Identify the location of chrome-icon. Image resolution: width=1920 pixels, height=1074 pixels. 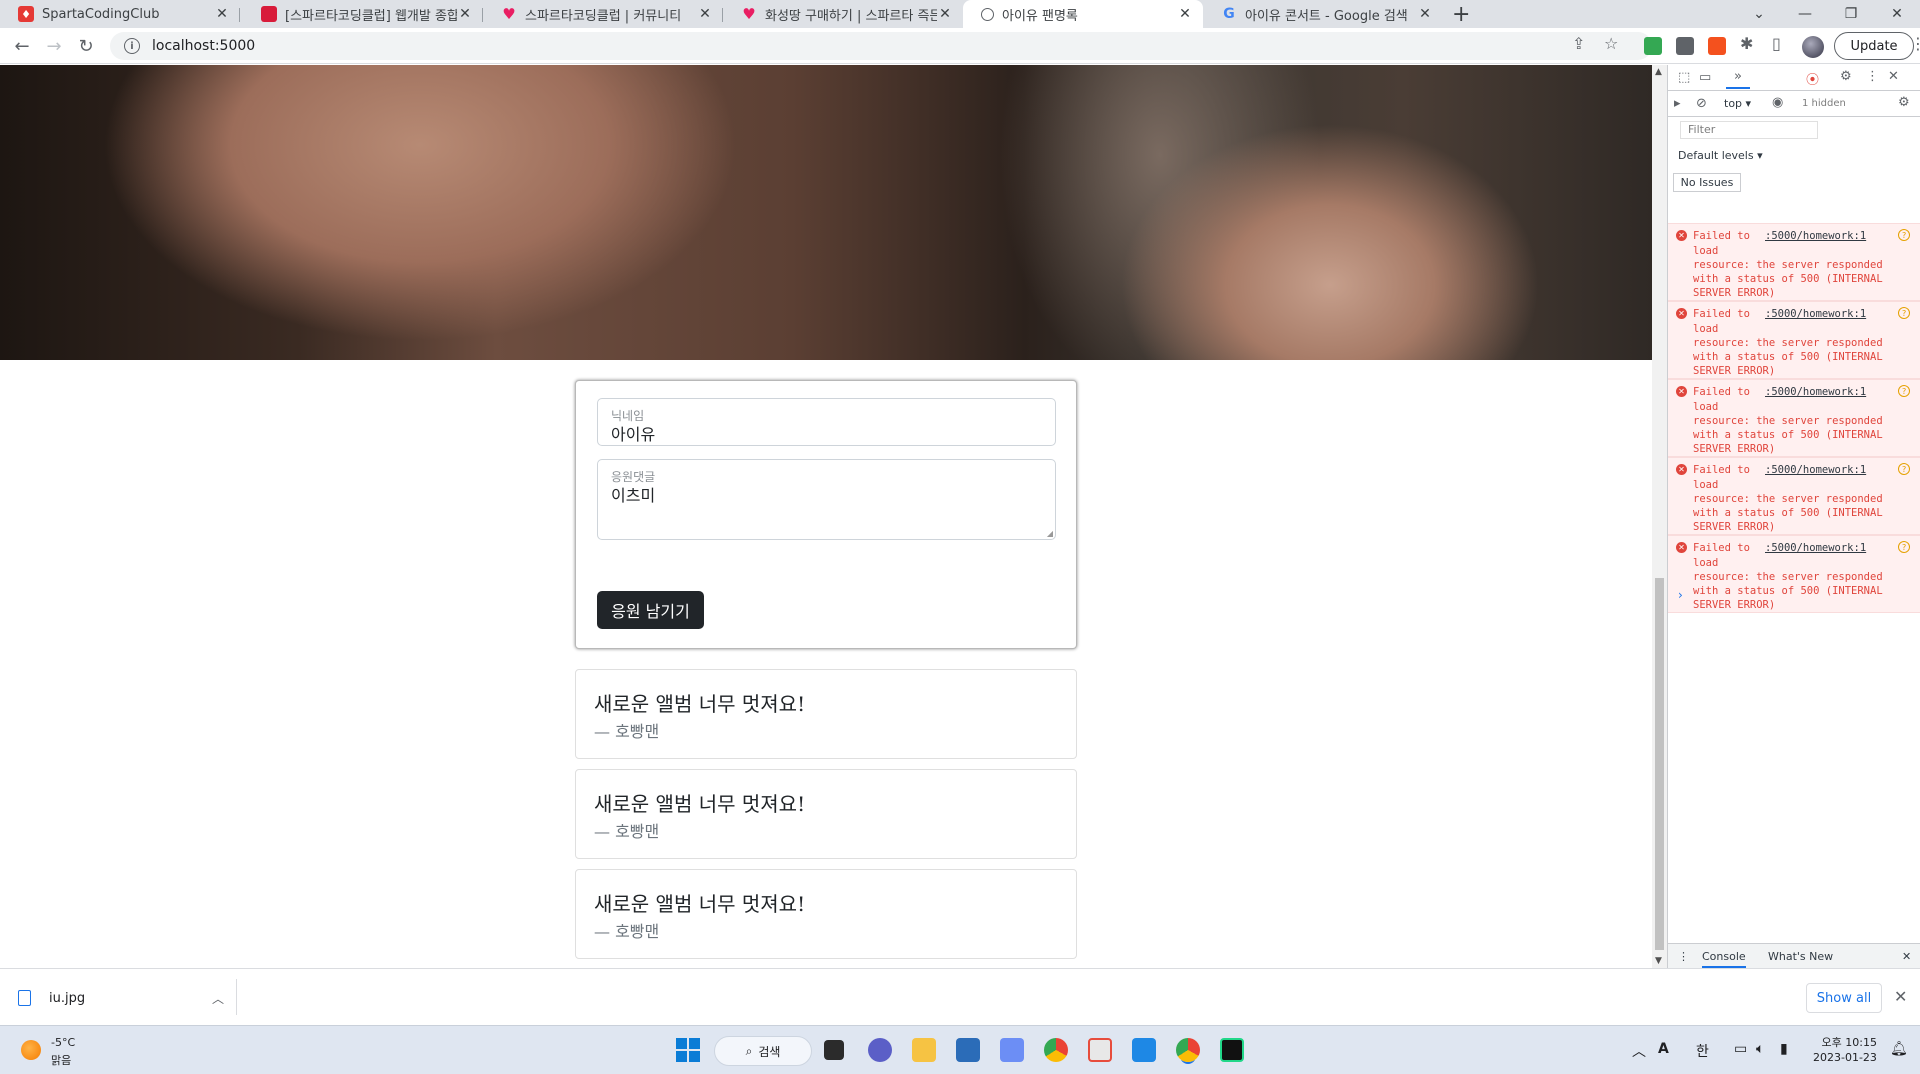
(1056, 1050).